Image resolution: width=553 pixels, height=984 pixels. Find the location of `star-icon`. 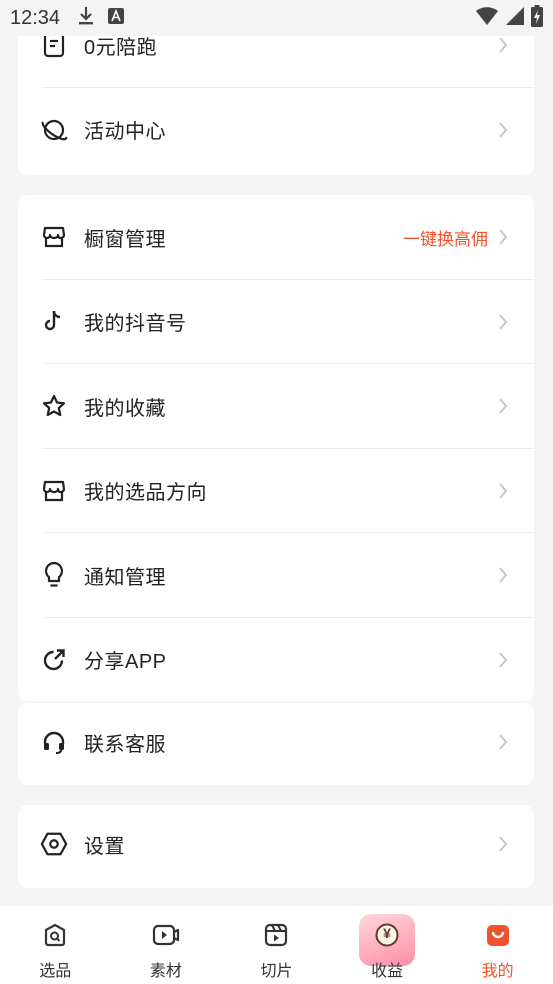

star-icon is located at coordinates (54, 406).